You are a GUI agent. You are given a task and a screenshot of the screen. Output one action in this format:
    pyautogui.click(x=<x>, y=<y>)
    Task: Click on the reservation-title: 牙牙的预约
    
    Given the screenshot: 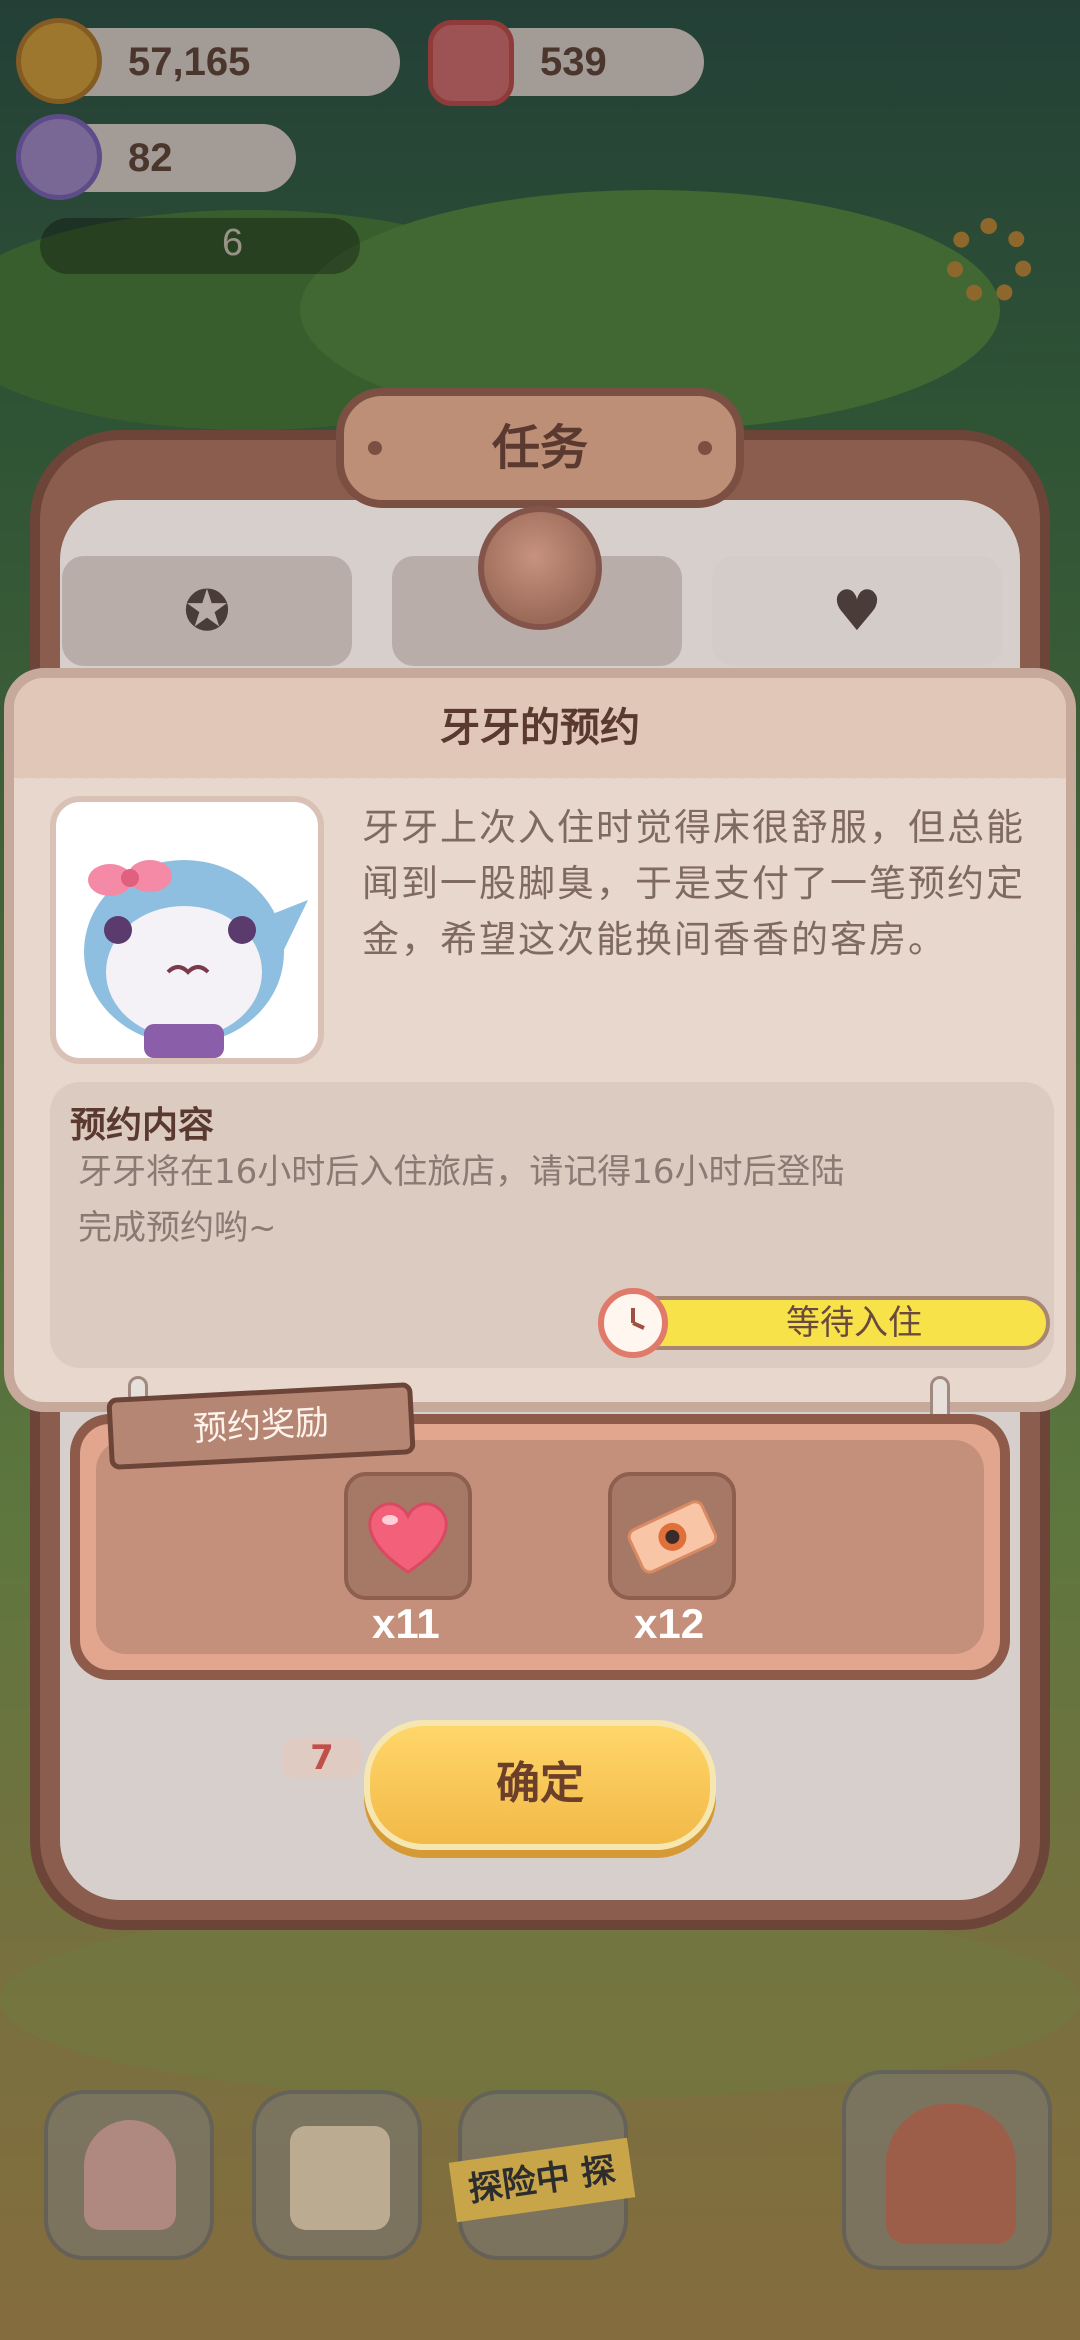 What is the action you would take?
    pyautogui.click(x=540, y=728)
    